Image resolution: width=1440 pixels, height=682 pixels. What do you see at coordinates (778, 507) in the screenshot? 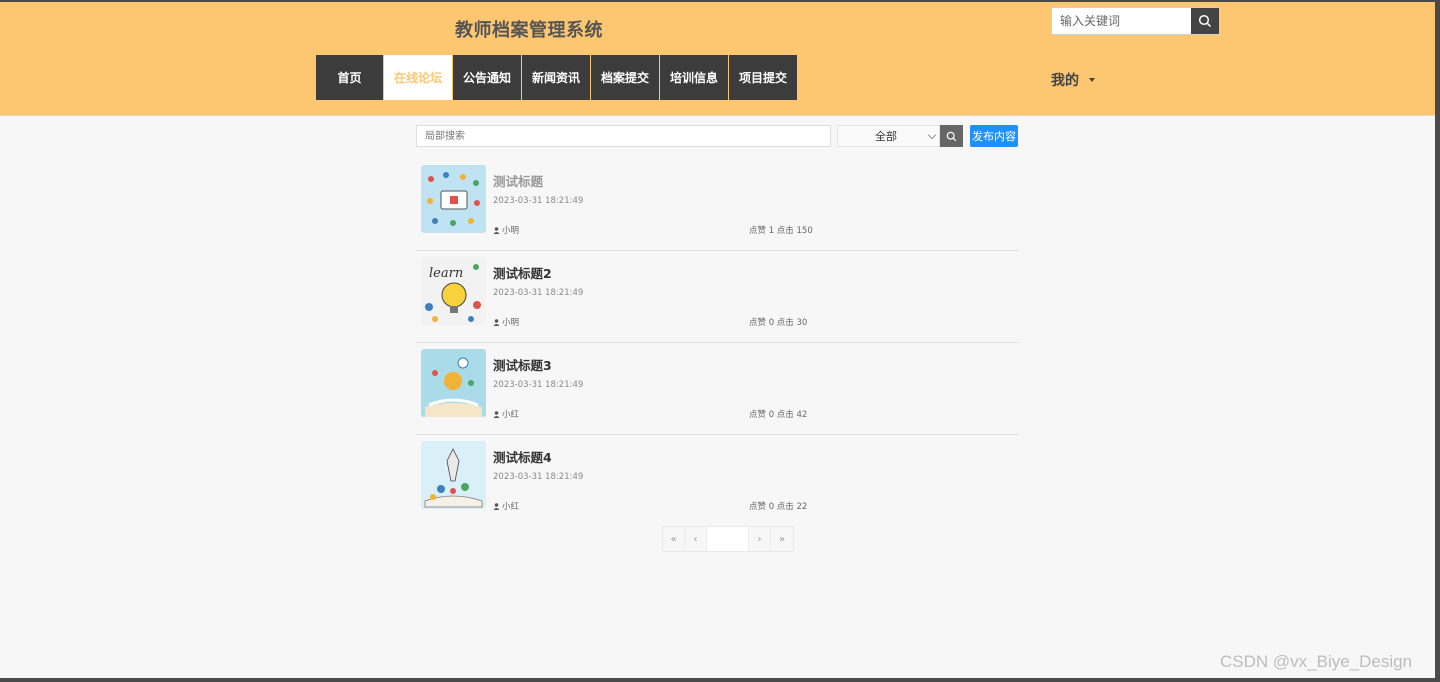
I see `post-stats: 点赞 0 点击 22` at bounding box center [778, 507].